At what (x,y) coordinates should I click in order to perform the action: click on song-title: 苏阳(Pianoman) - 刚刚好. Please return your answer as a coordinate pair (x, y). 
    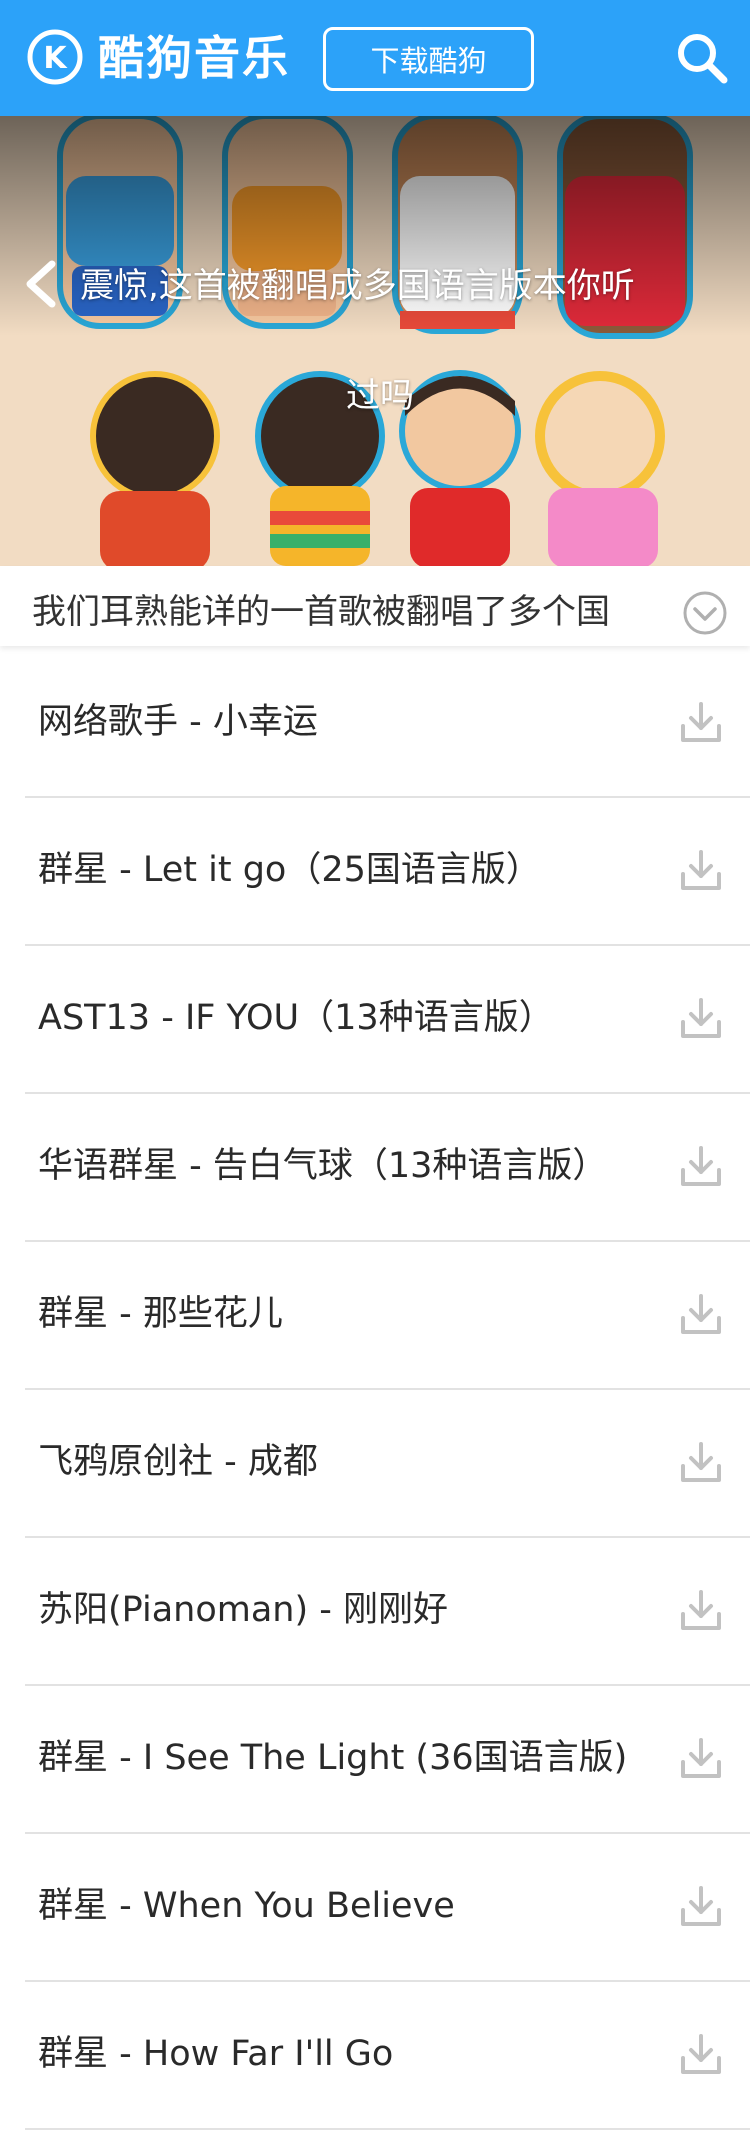
    Looking at the image, I should click on (243, 1610).